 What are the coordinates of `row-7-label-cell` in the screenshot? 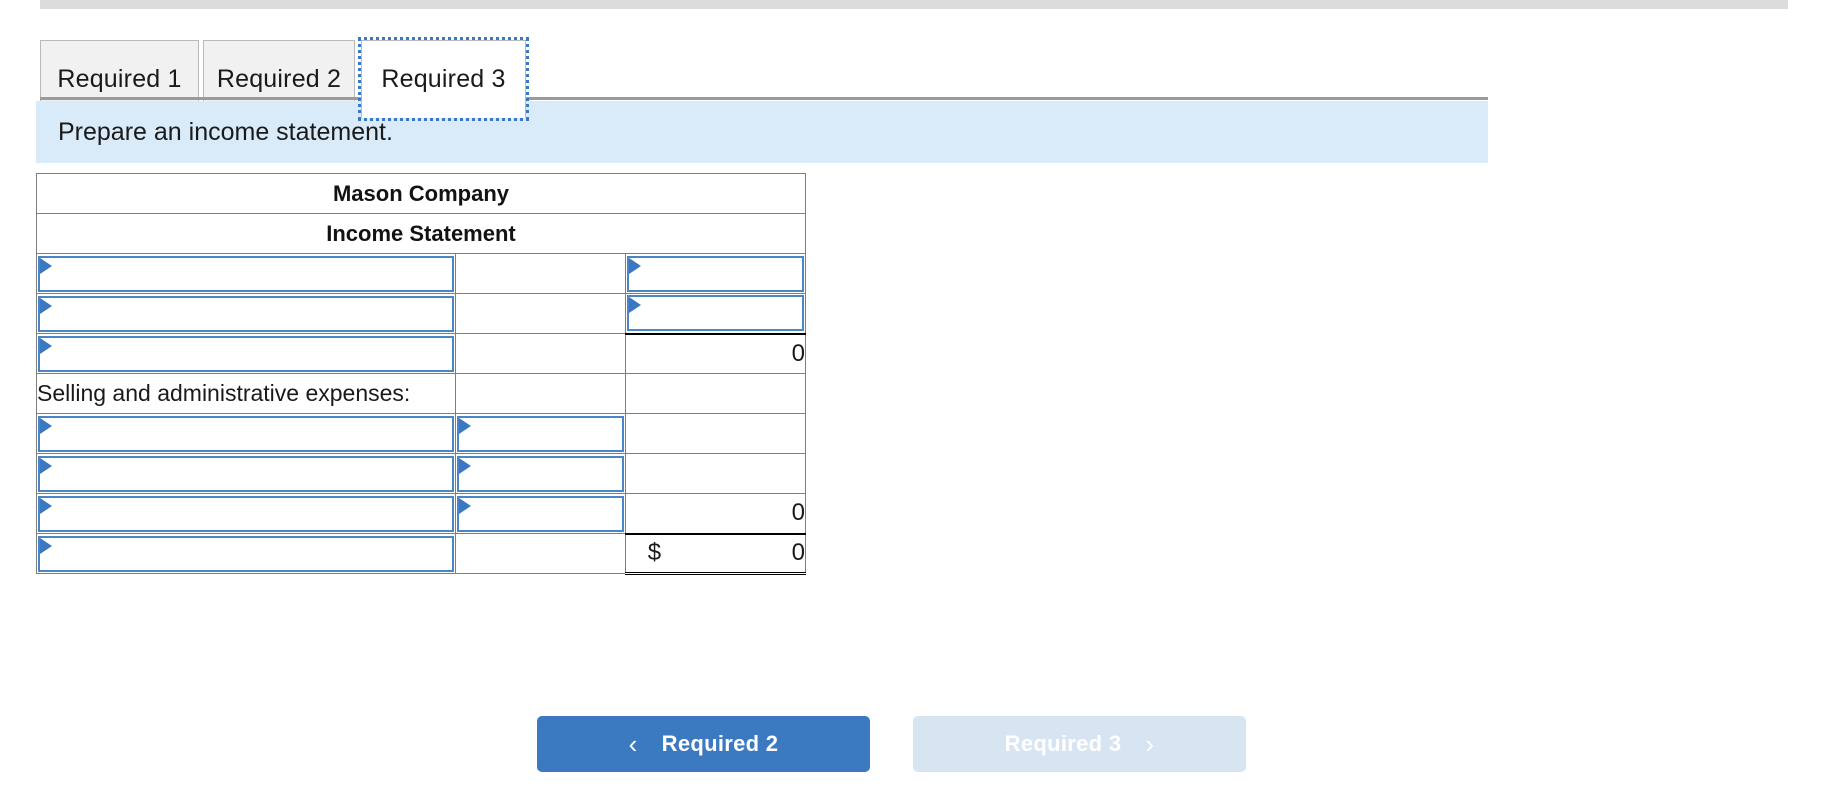 It's located at (246, 513).